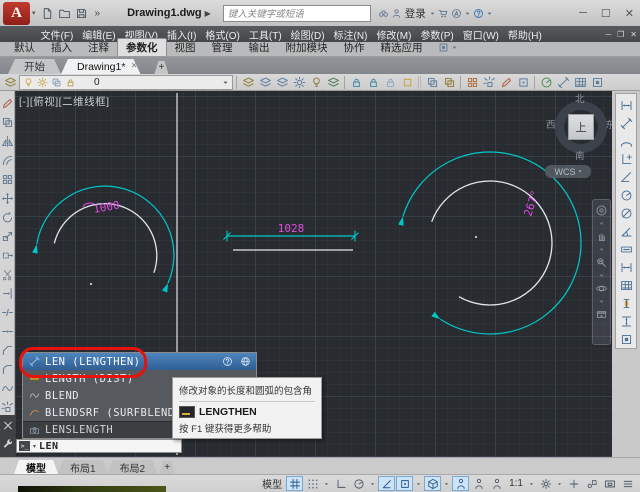 The width and height of the screenshot is (640, 492). Describe the element at coordinates (545, 483) in the screenshot. I see `workspace-switching-button` at that location.